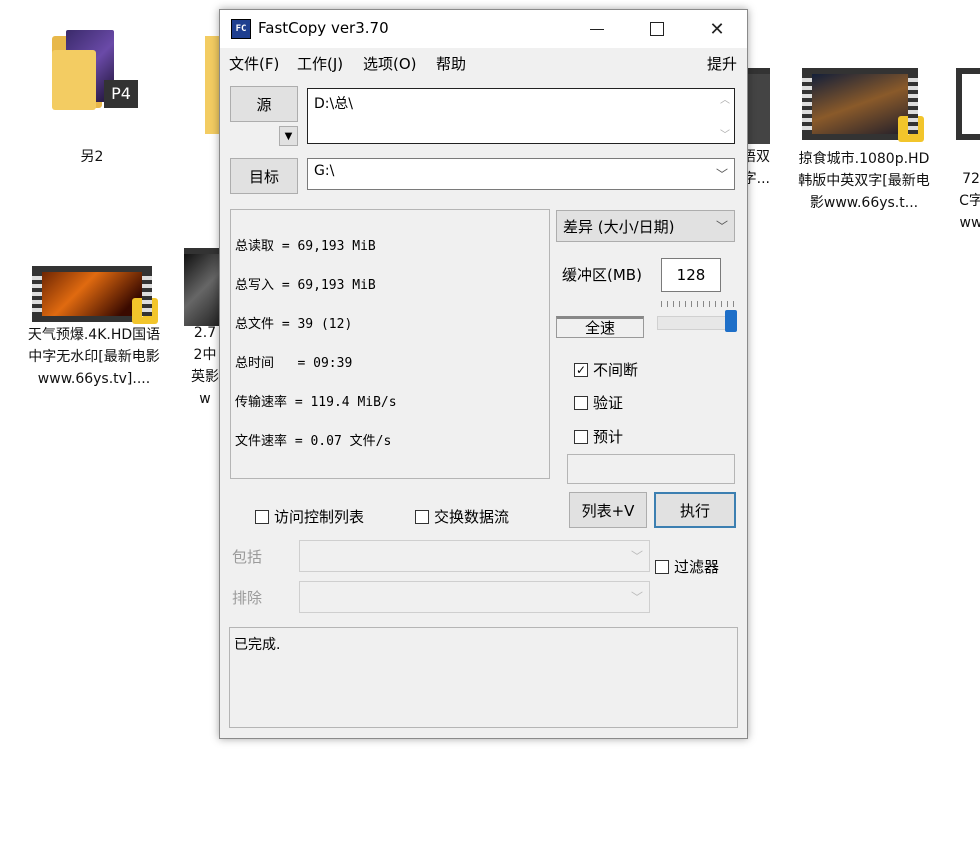  Describe the element at coordinates (205, 366) in the screenshot. I see `desktop-icon-label: 2.72中英影w` at that location.